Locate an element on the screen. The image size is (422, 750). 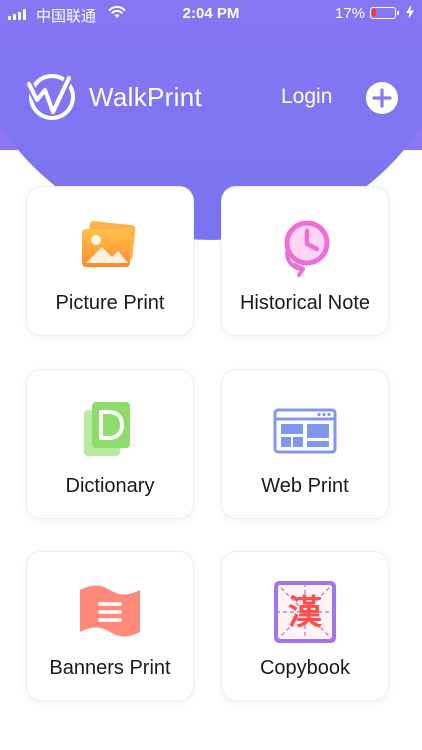
banners-print-label: Banners Print is located at coordinates (110, 668).